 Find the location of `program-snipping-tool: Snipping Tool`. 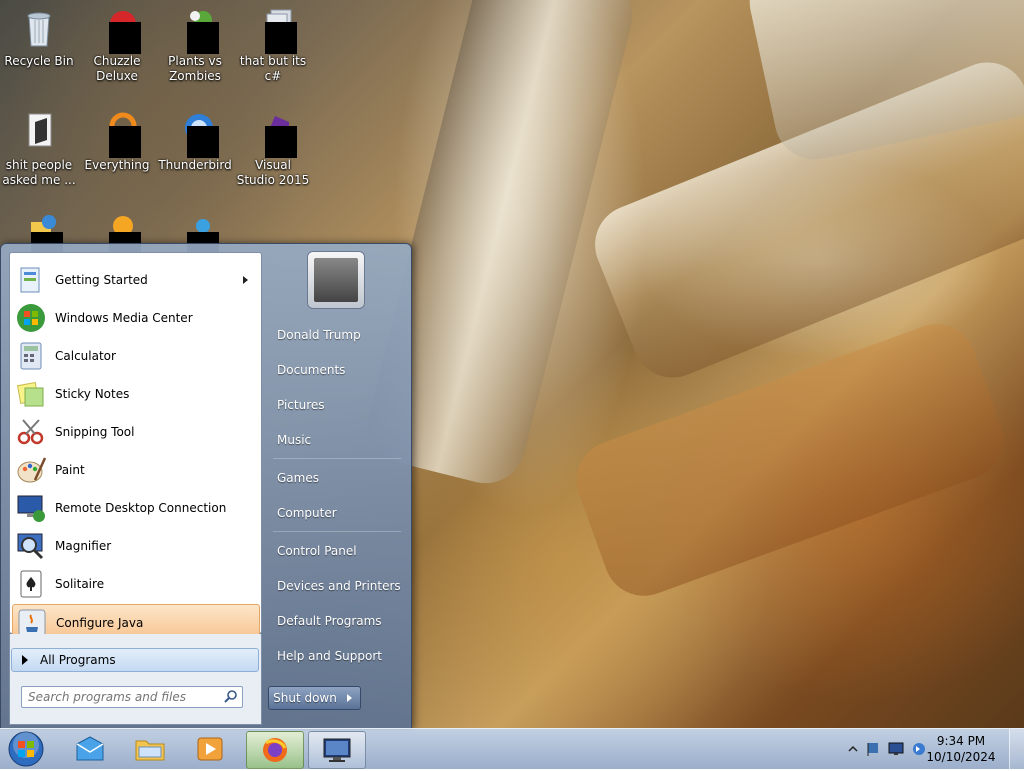

program-snipping-tool: Snipping Tool is located at coordinates (135, 432).